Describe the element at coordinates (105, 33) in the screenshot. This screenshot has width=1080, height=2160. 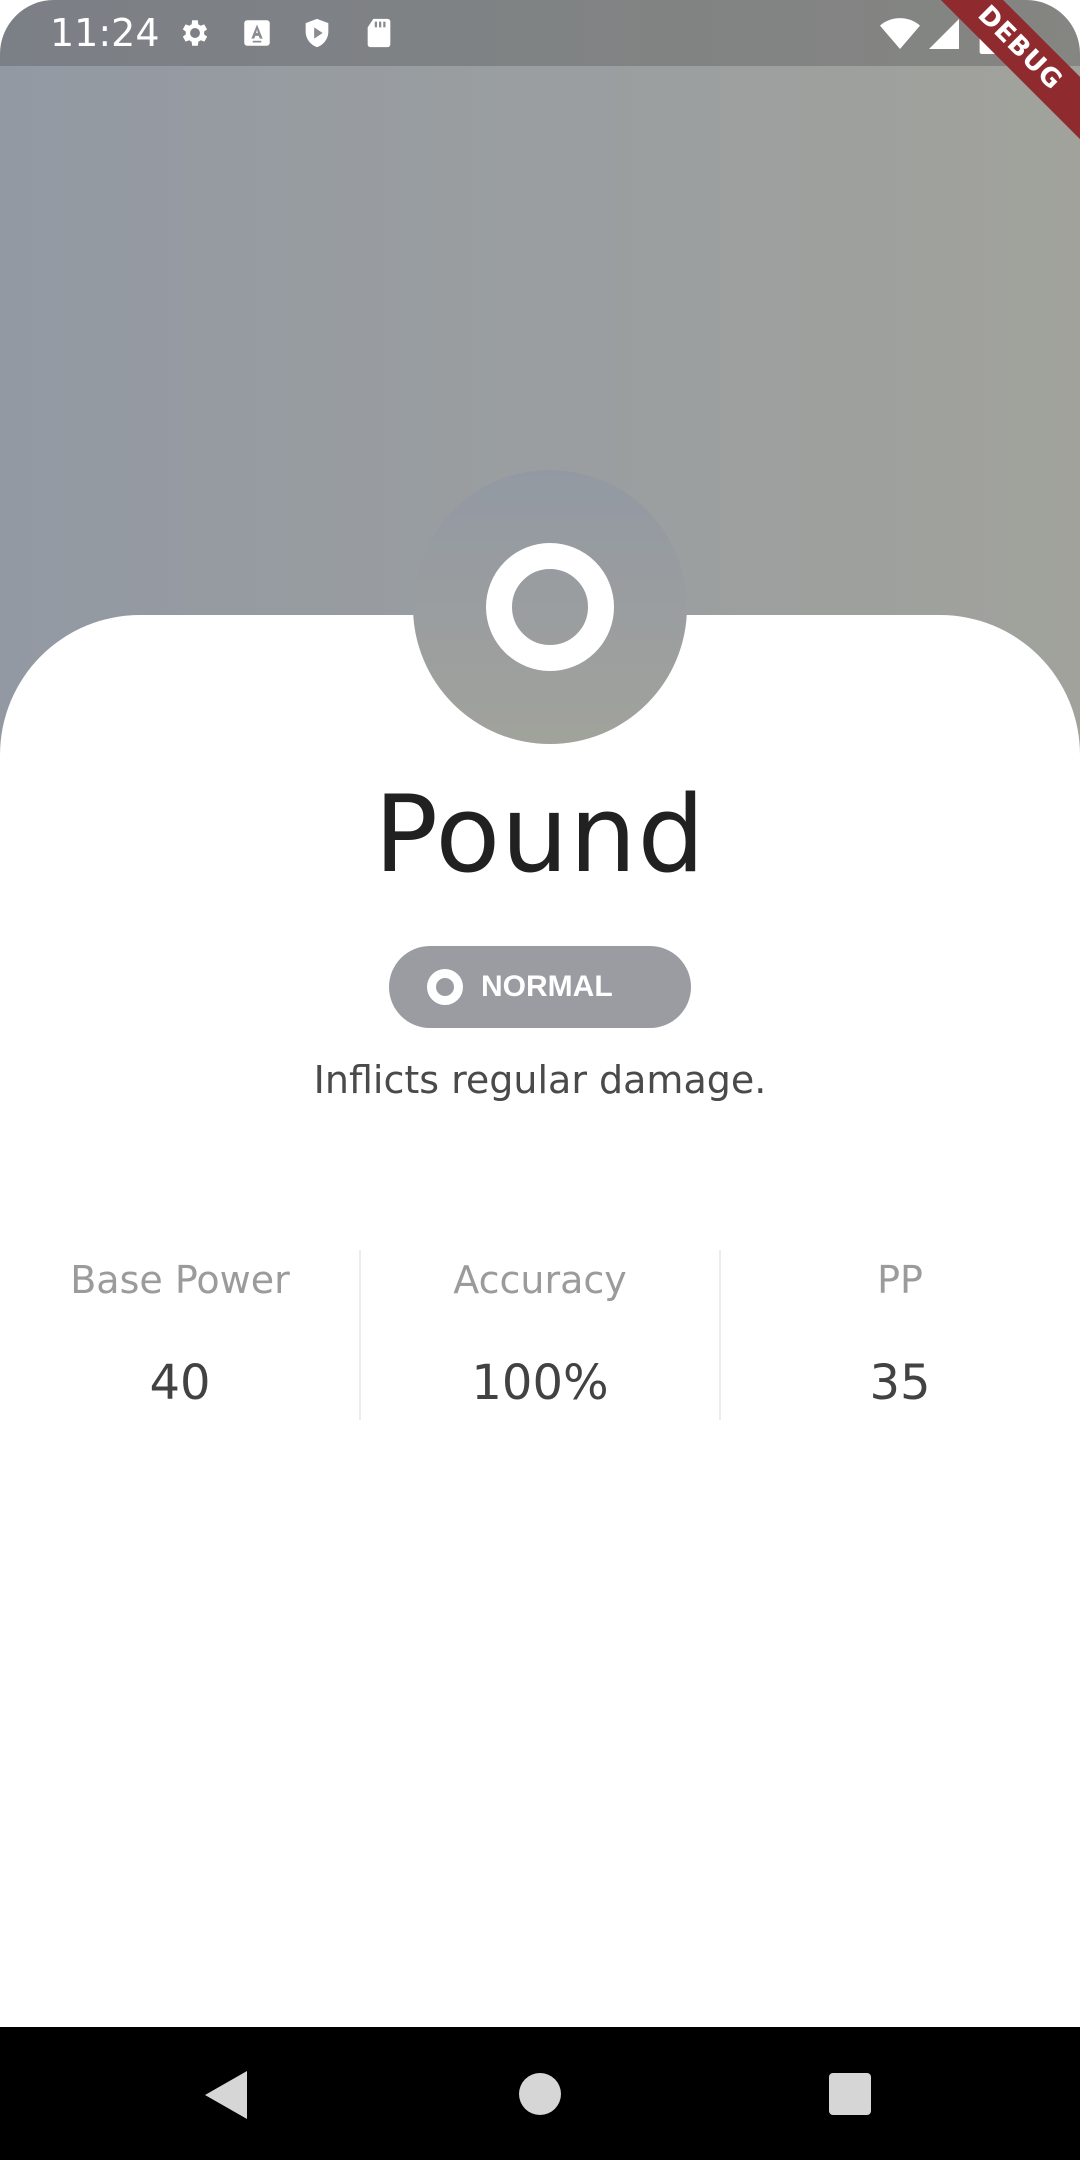
I see `status-time: 11:24` at that location.